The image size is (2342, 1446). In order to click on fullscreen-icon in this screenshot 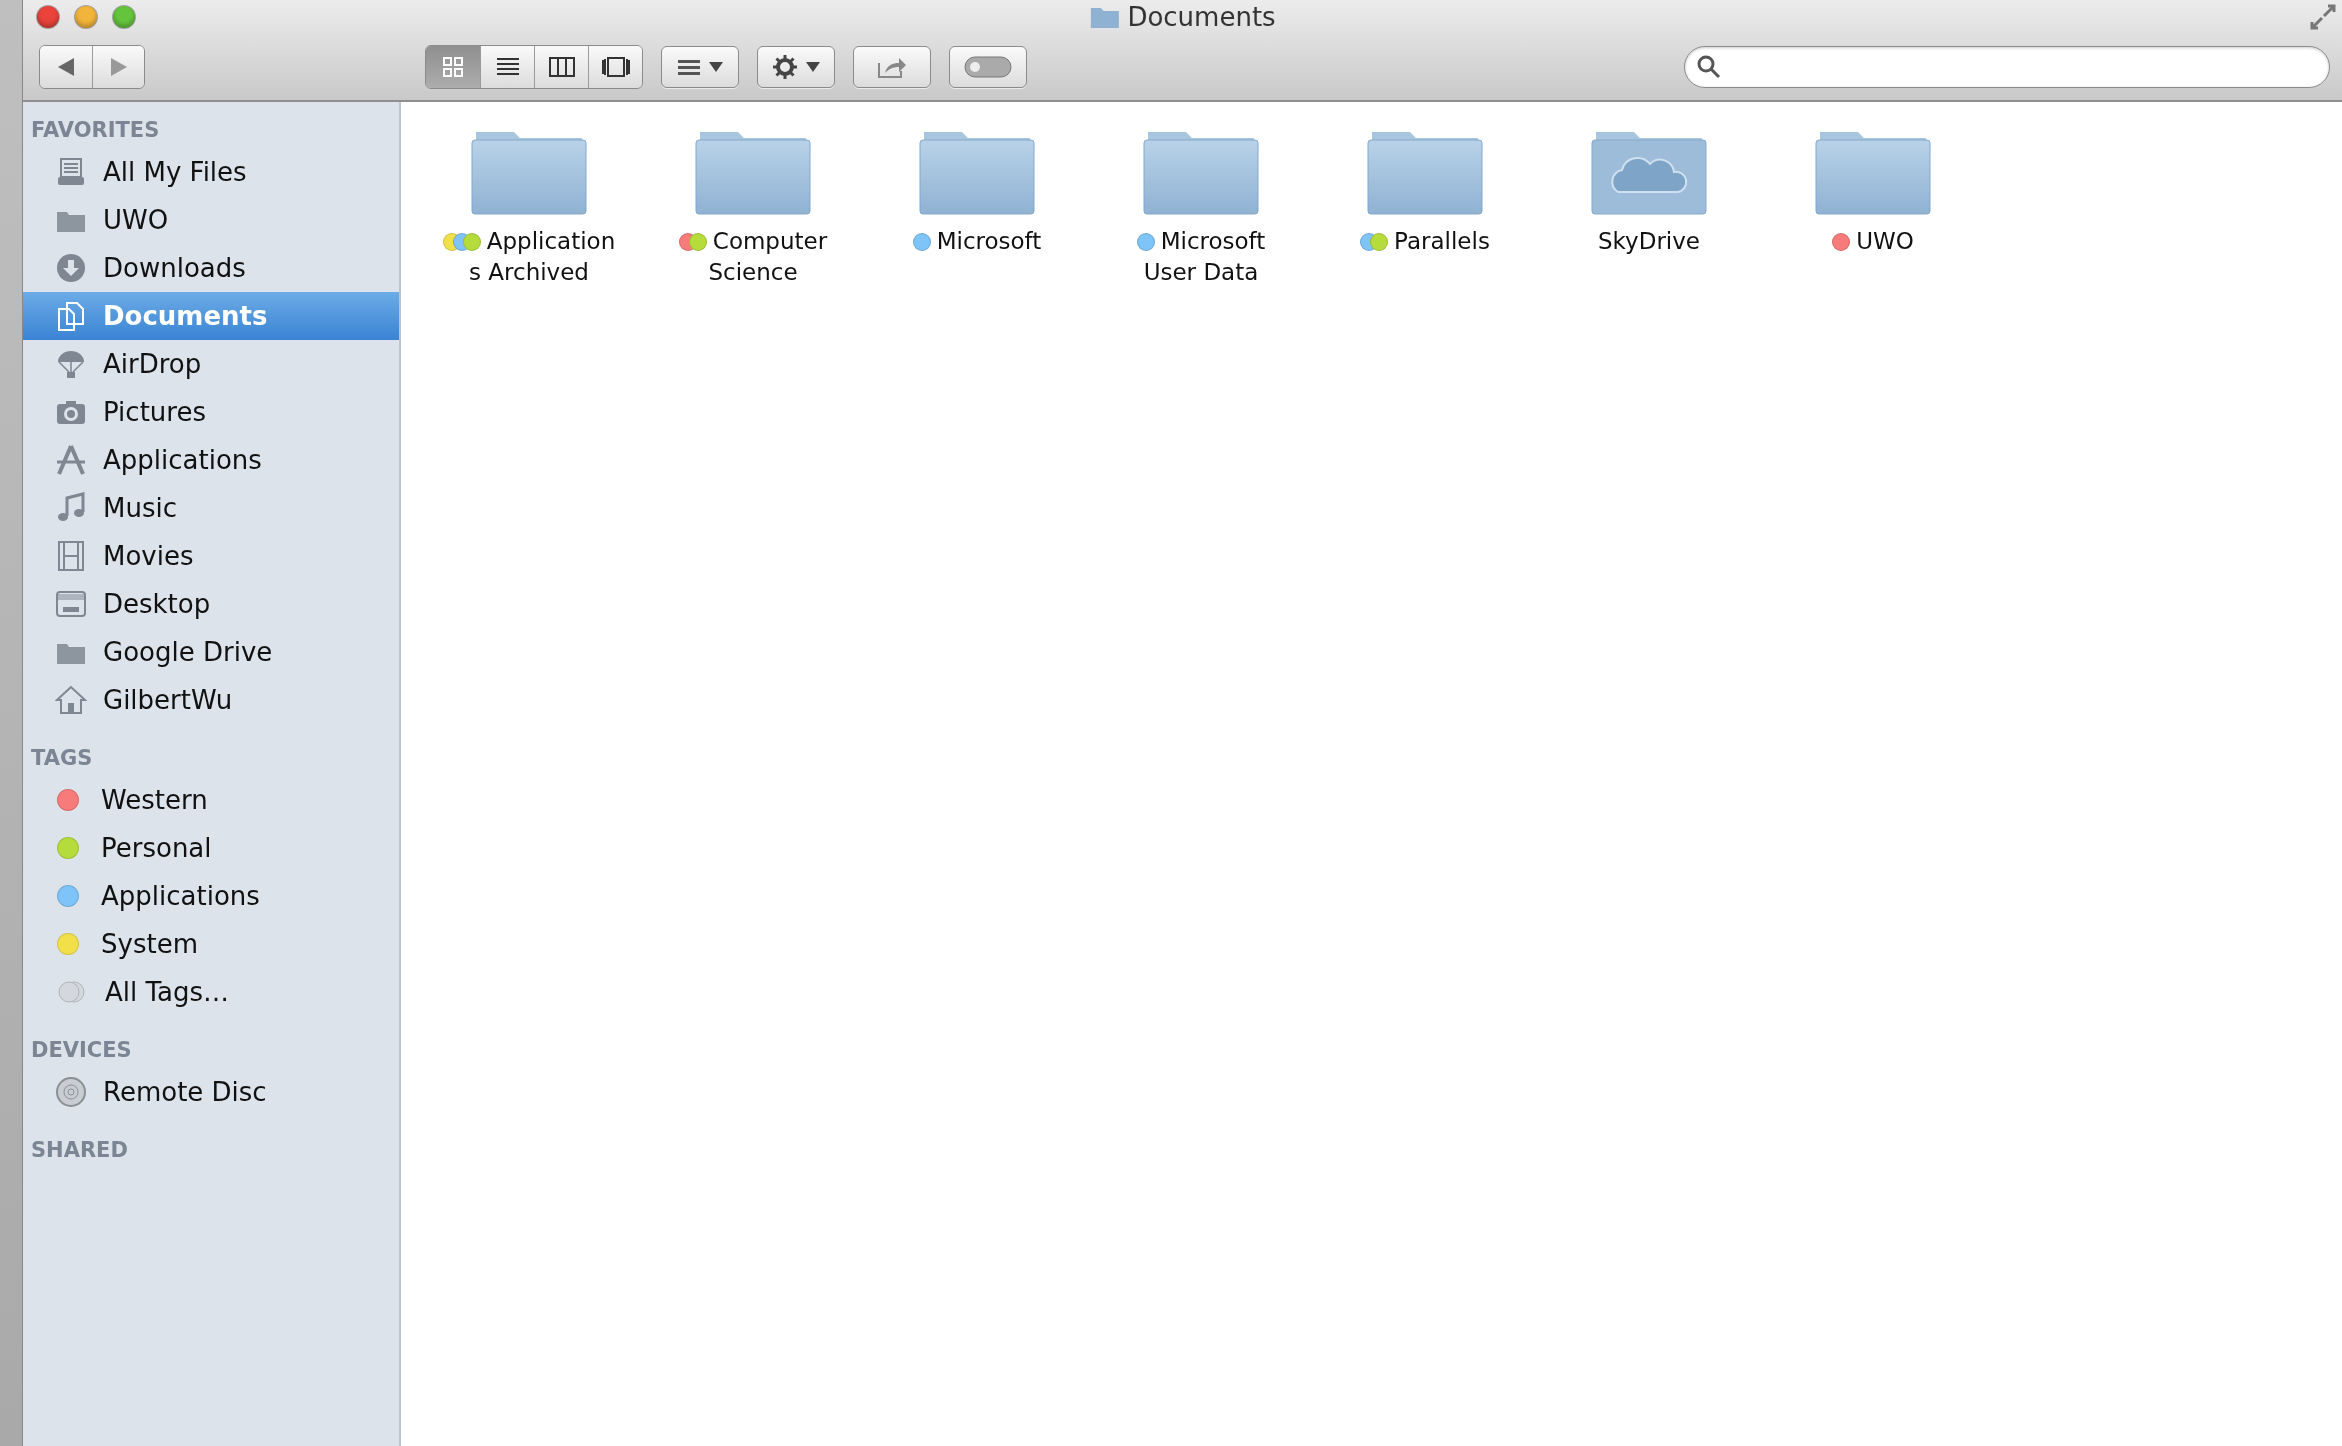, I will do `click(2323, 17)`.